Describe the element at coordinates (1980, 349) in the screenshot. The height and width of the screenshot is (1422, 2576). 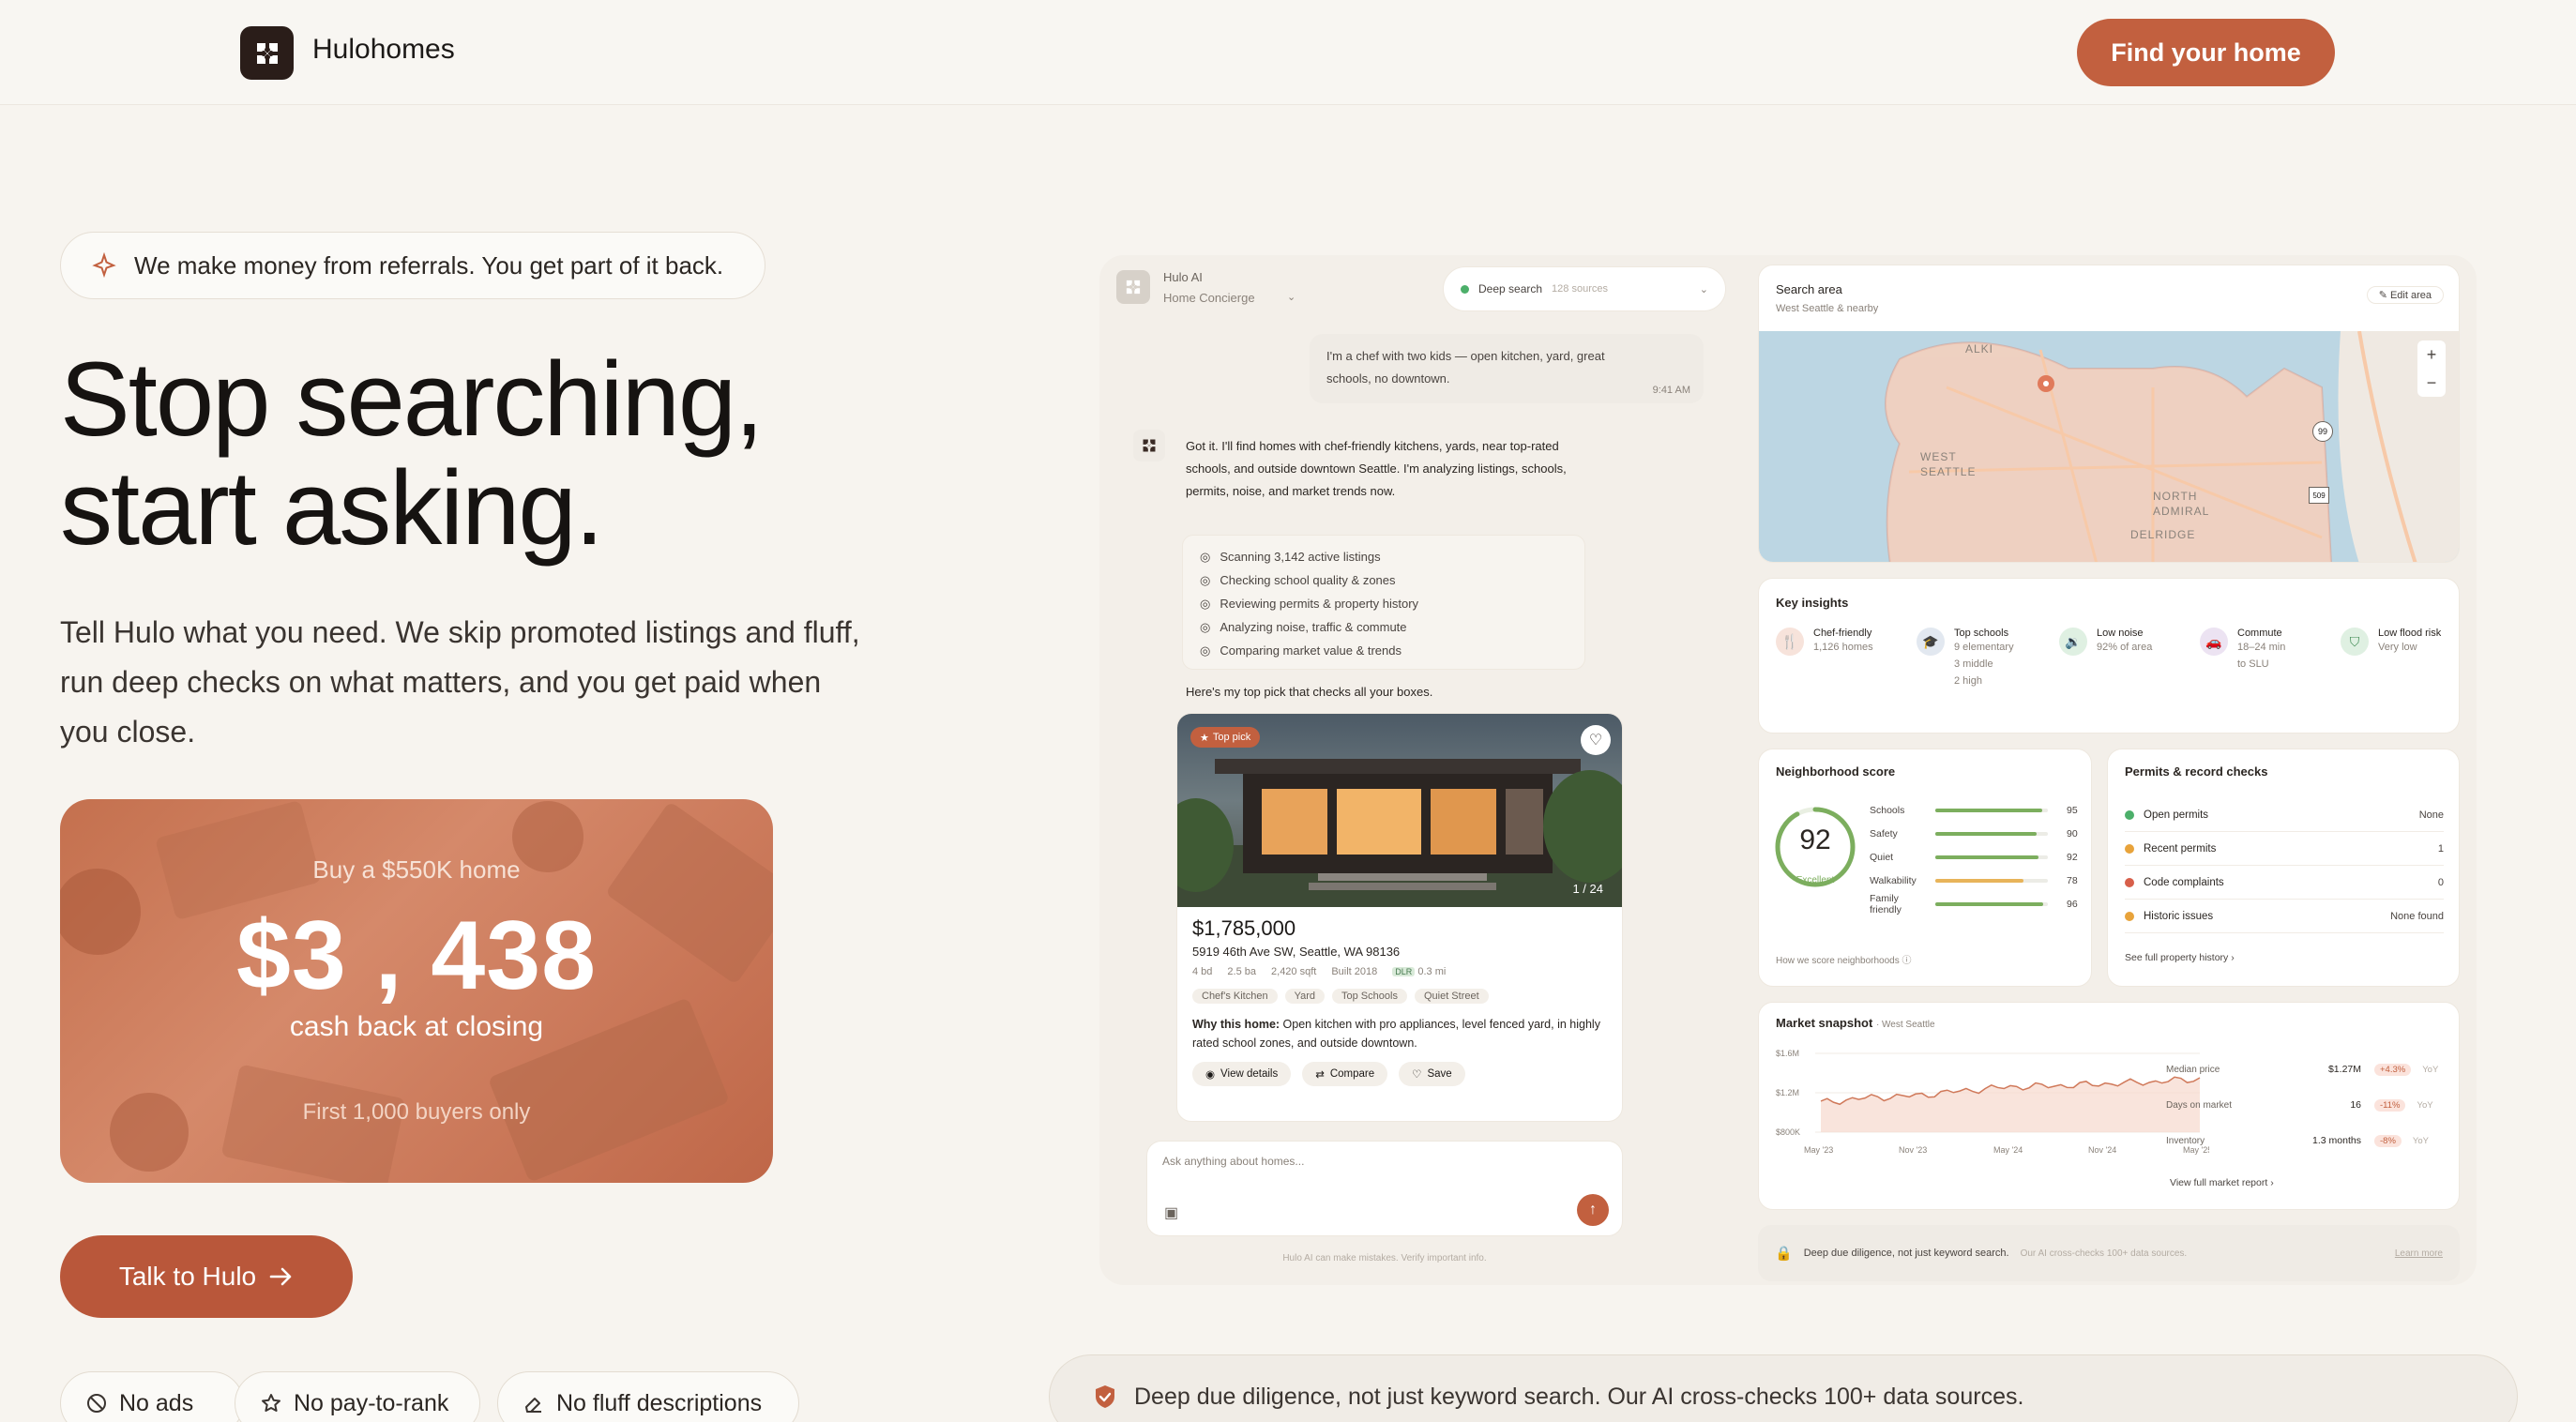
I see `map-label: ALKI` at that location.